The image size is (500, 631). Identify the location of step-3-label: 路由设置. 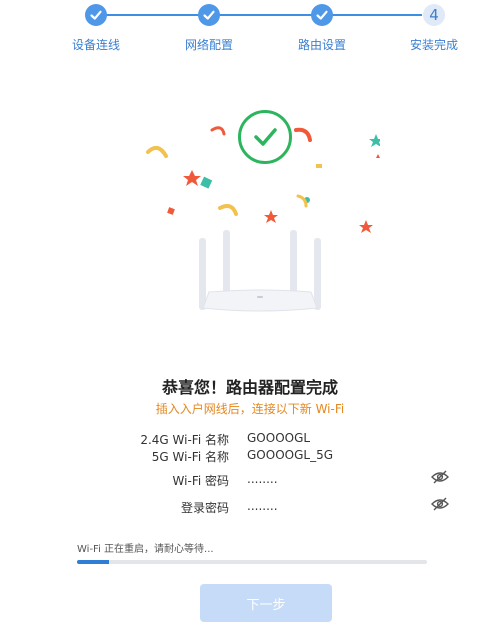
(321, 45).